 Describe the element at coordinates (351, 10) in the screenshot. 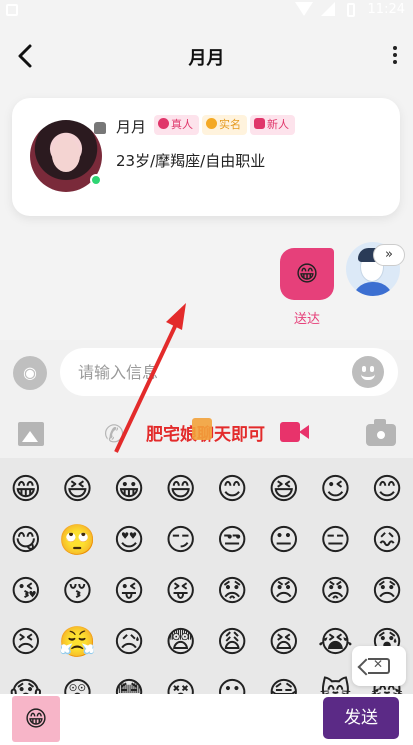

I see `battery-icon` at that location.